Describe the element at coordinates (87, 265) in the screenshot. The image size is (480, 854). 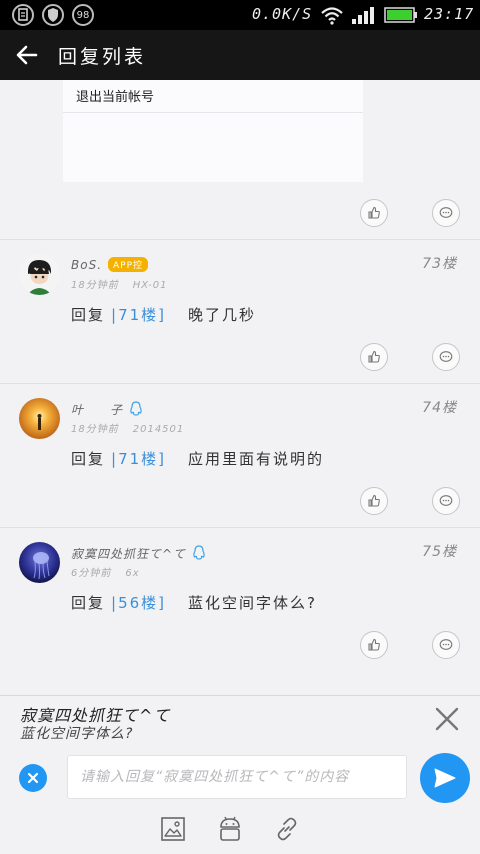
I see `username-text: BoS.` at that location.